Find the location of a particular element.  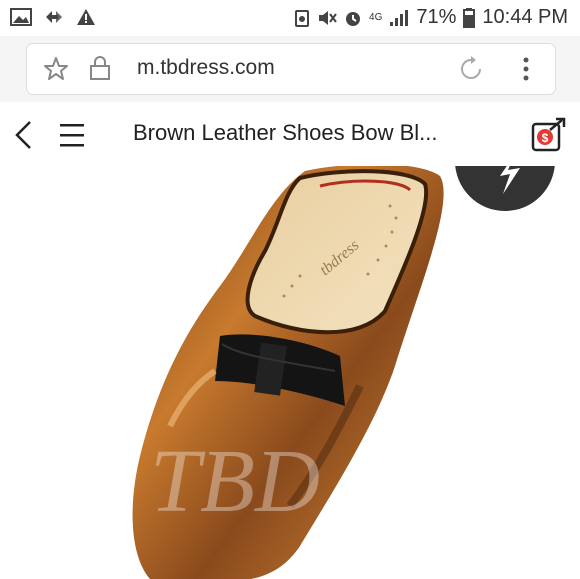

sync-icon is located at coordinates (54, 17).